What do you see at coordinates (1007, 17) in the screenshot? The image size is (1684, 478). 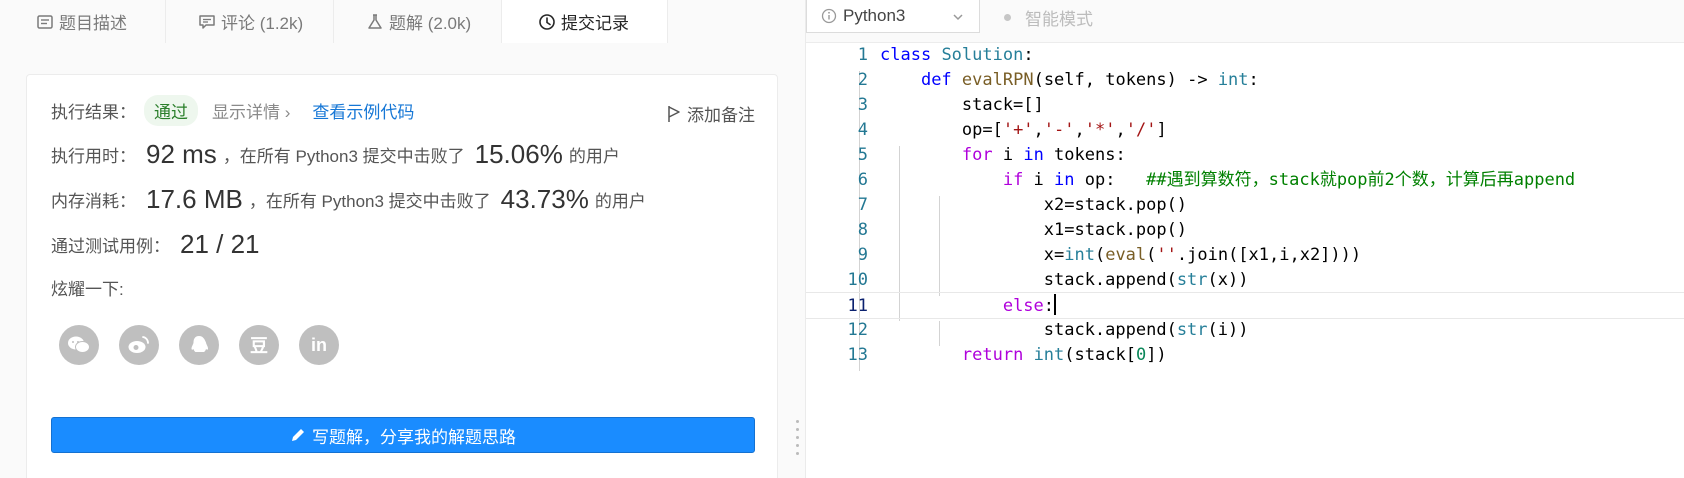 I see `smart-mode-dot-icon` at bounding box center [1007, 17].